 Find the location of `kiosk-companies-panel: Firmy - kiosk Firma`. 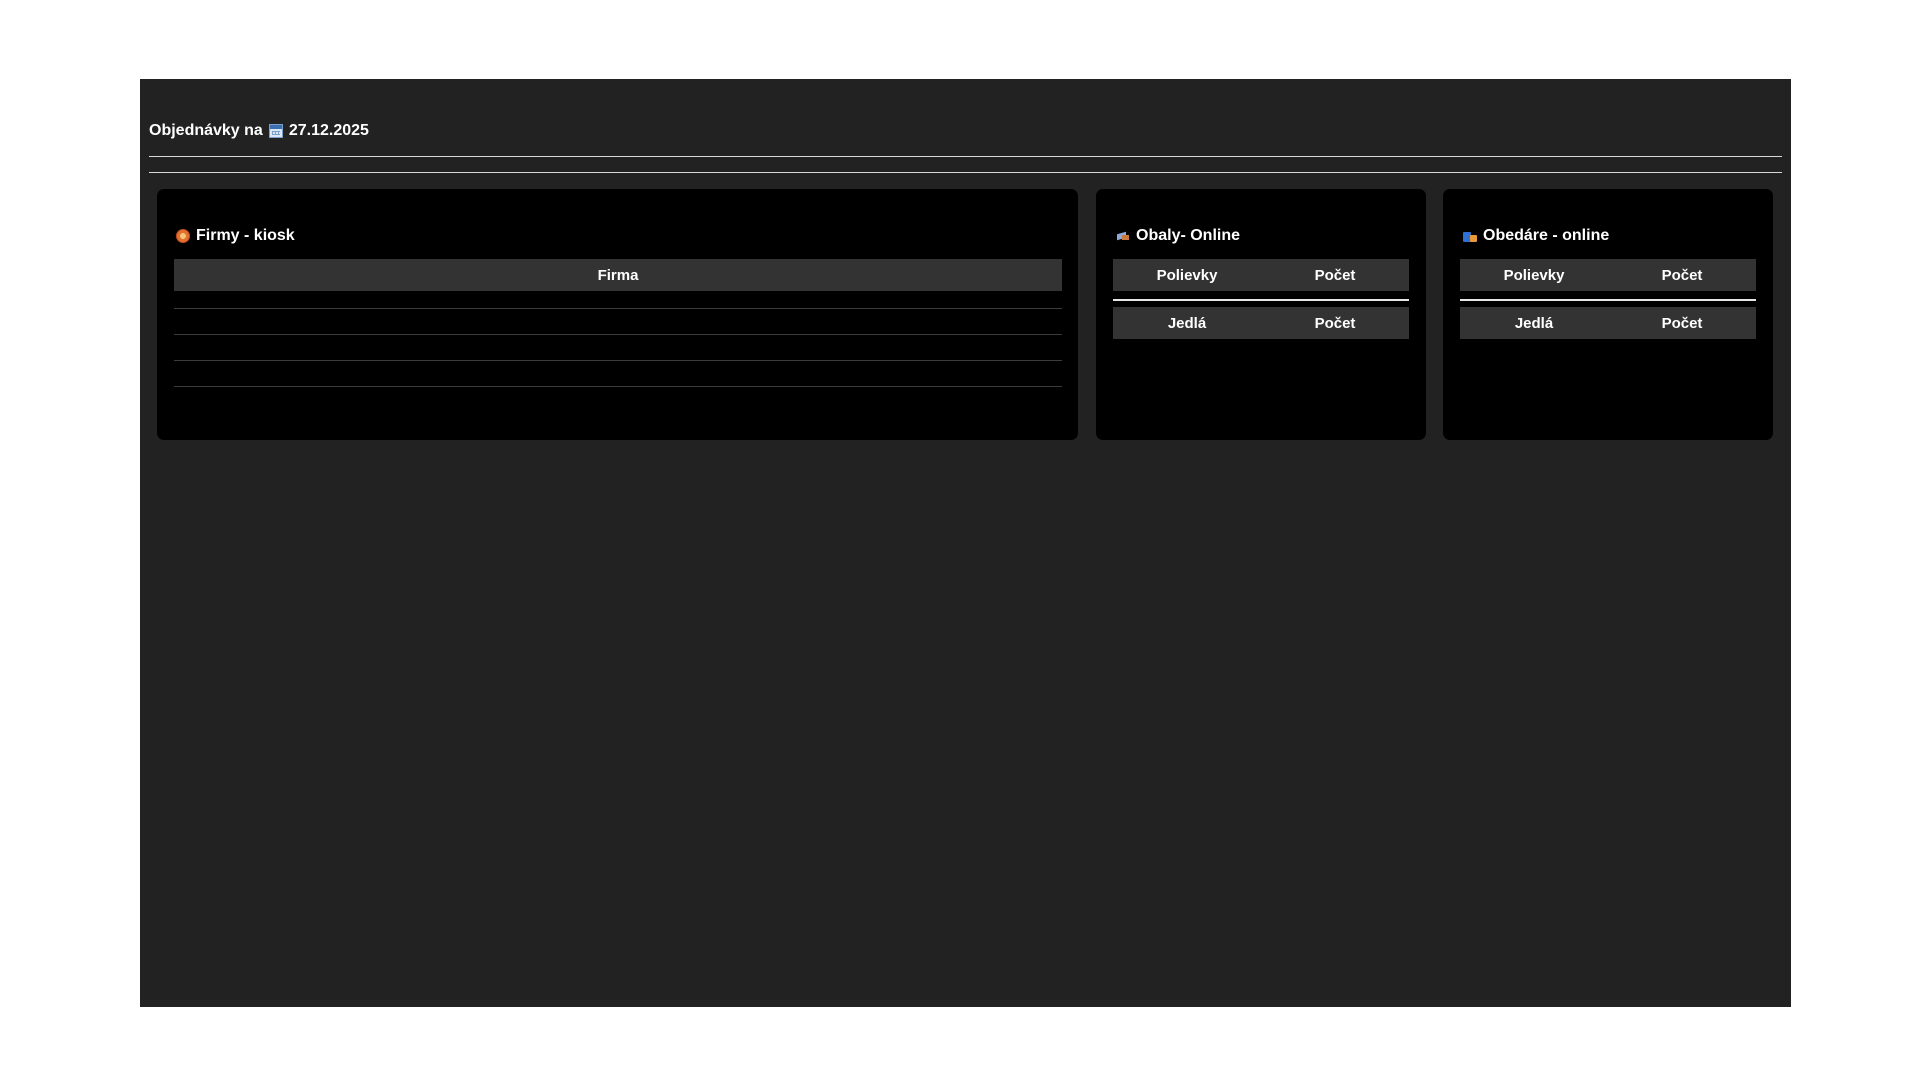

kiosk-companies-panel: Firmy - kiosk Firma is located at coordinates (617, 314).